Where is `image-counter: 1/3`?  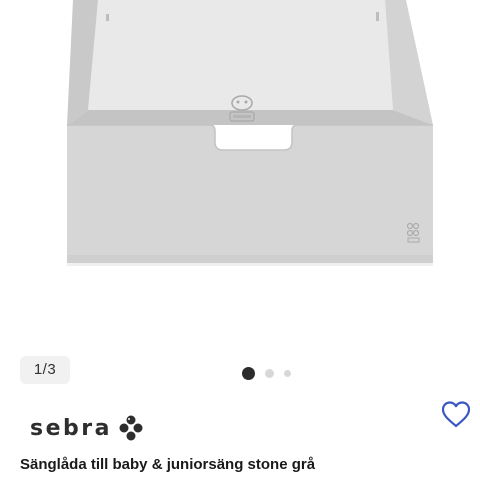
image-counter: 1/3 is located at coordinates (45, 370).